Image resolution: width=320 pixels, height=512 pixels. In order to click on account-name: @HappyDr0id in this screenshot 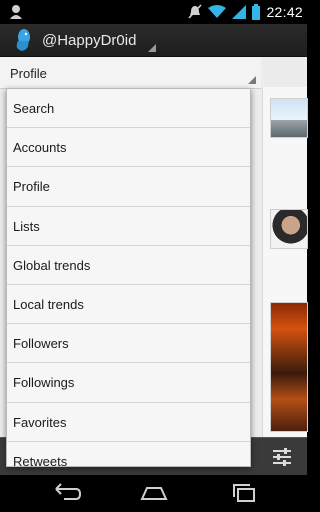, I will do `click(89, 40)`.